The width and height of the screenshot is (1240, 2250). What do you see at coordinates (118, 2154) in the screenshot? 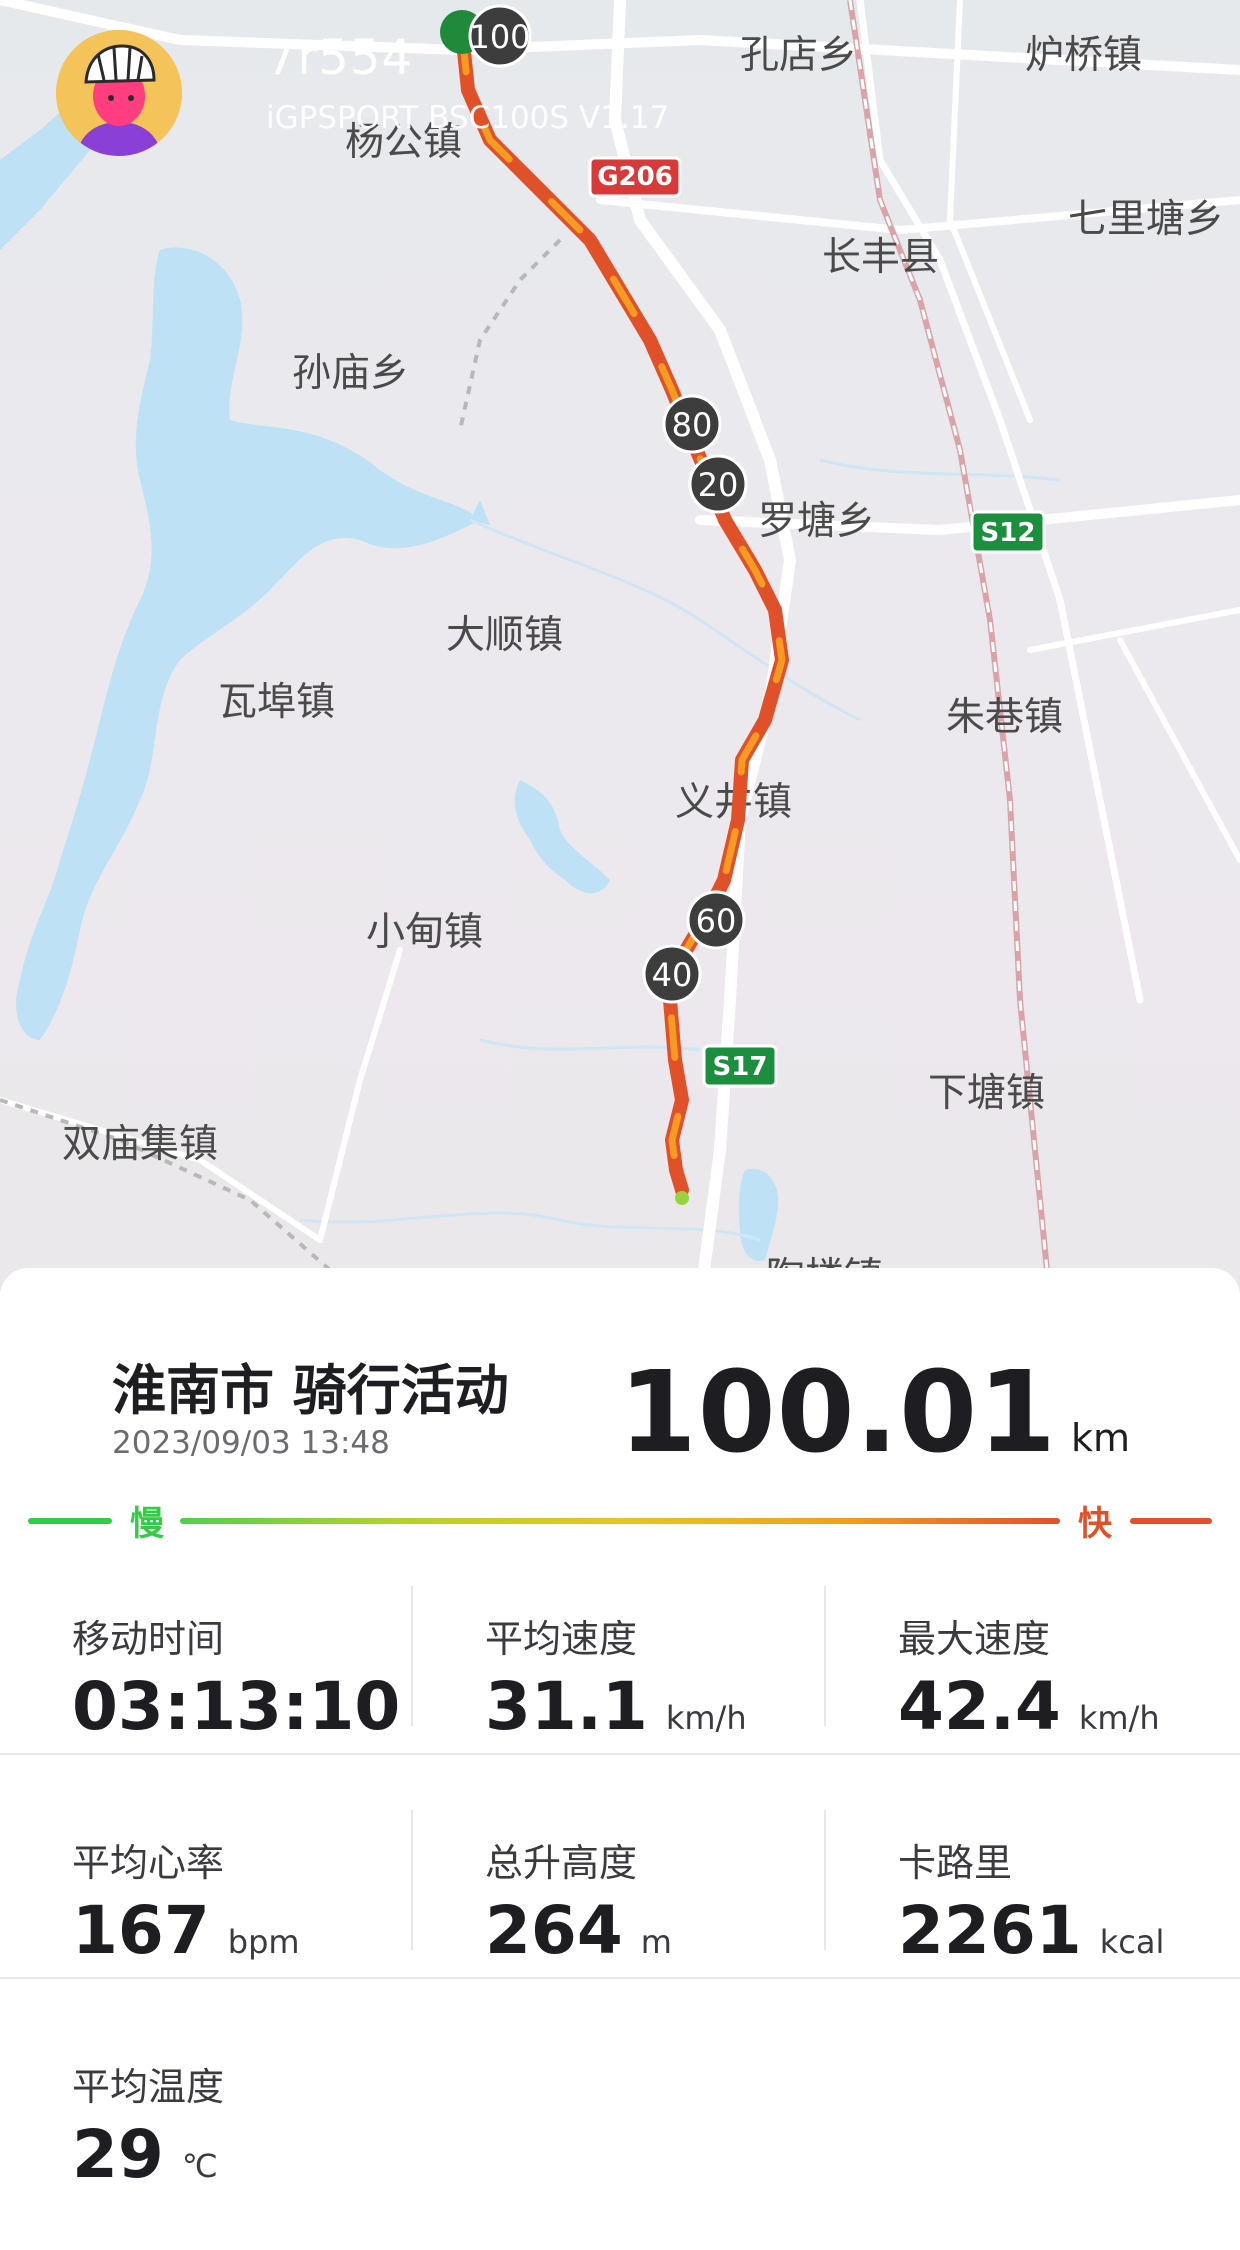
I see `stat-value: 29` at bounding box center [118, 2154].